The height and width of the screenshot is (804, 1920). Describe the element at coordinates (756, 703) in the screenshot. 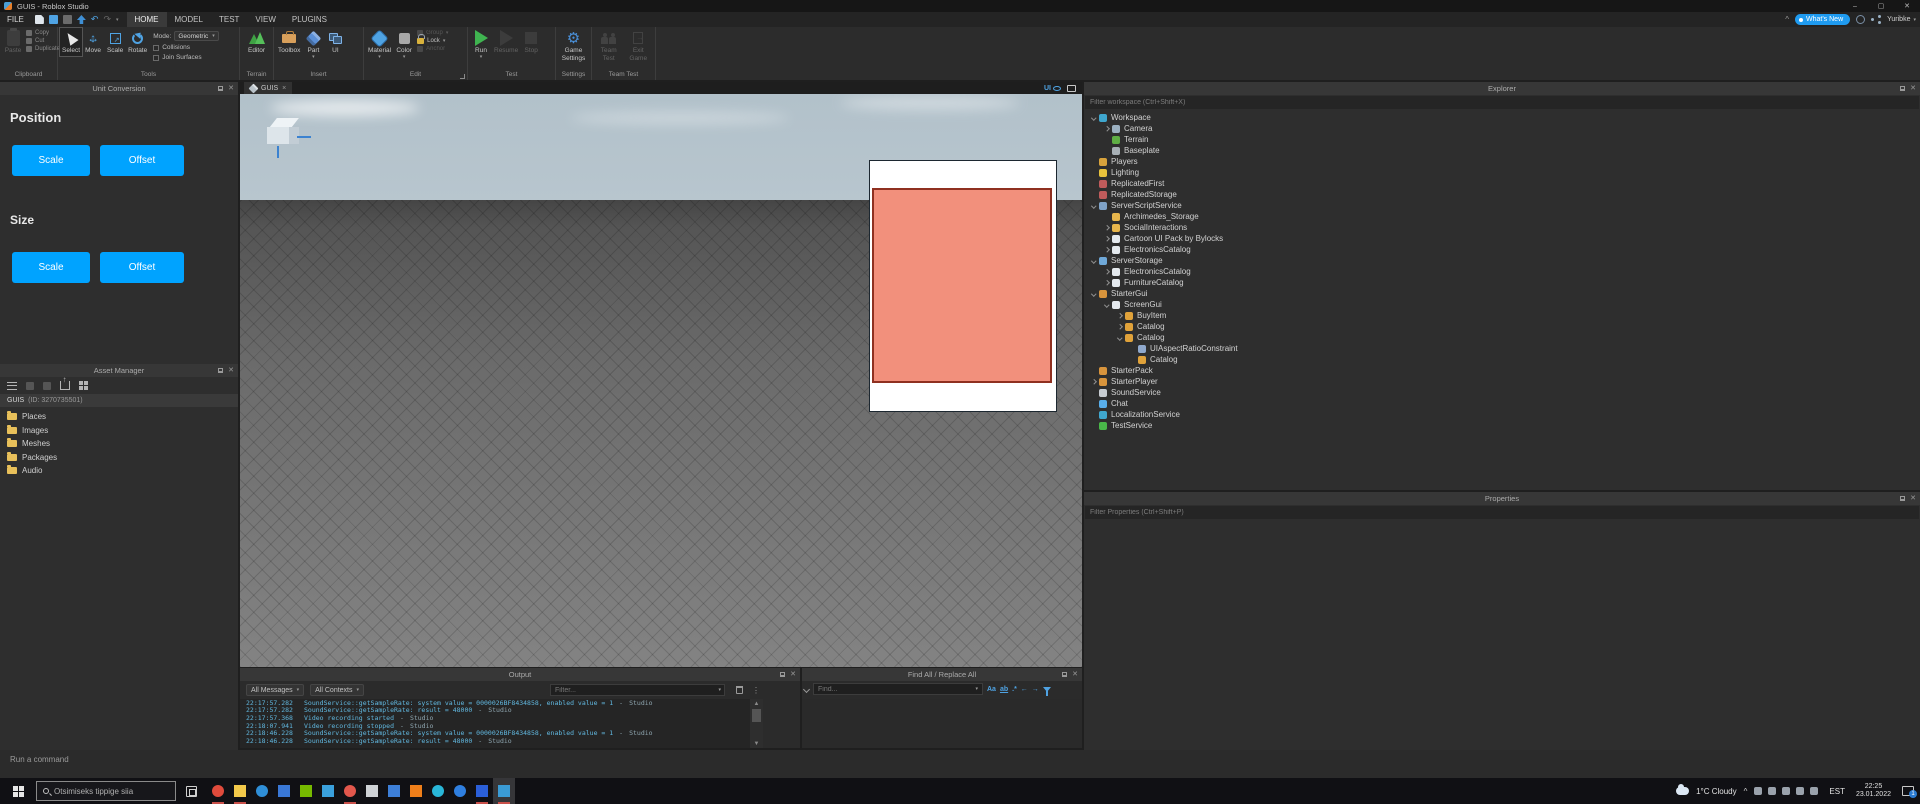

I see `scroll-up-icon: ▲` at that location.